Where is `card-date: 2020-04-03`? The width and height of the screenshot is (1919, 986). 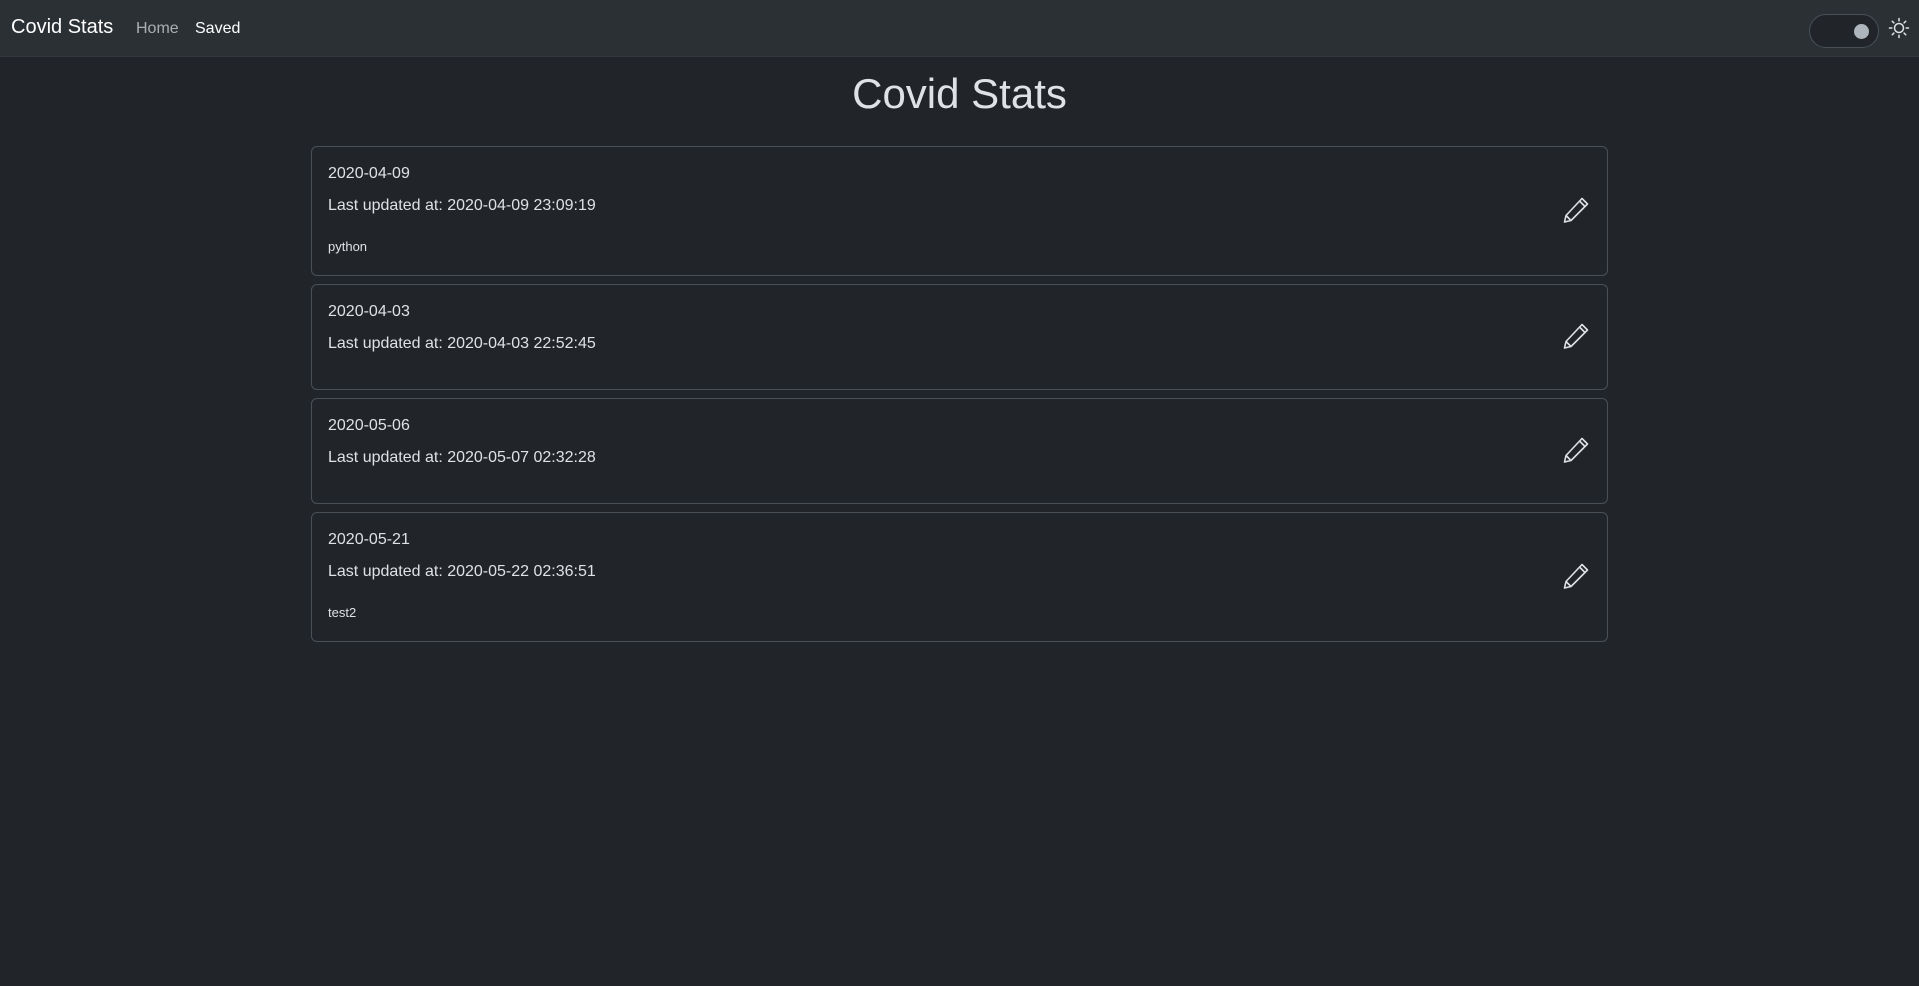 card-date: 2020-04-03 is located at coordinates (369, 311).